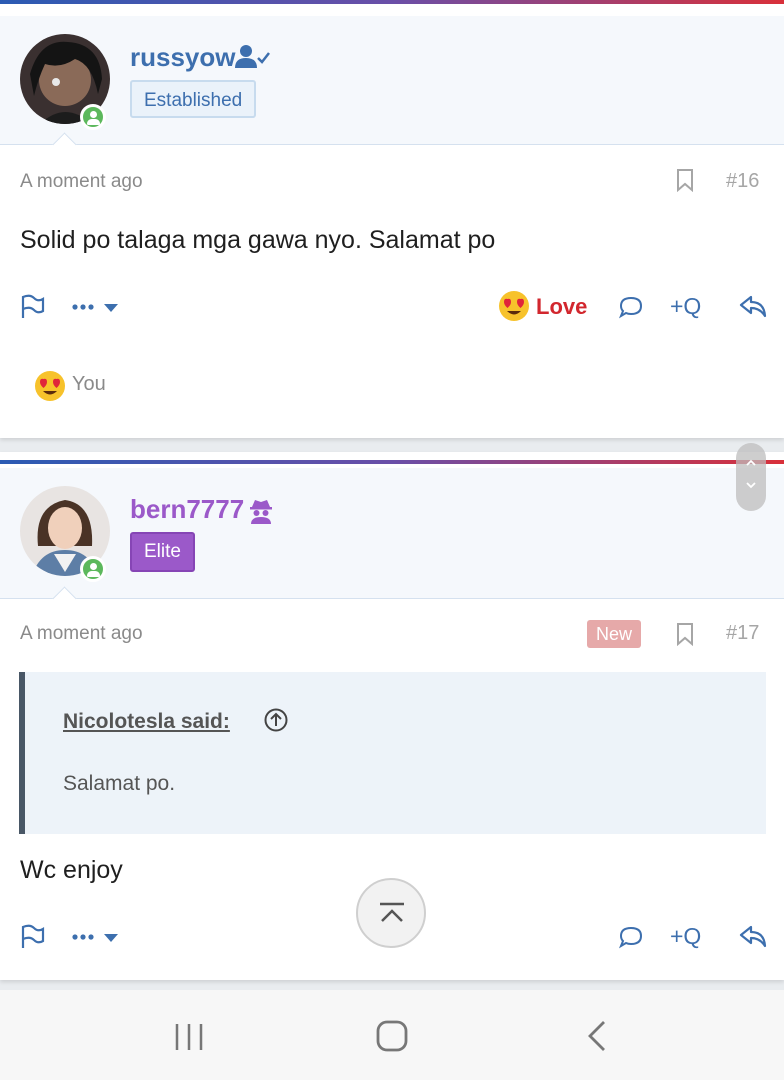  I want to click on user-title-badge: Elite, so click(162, 552).